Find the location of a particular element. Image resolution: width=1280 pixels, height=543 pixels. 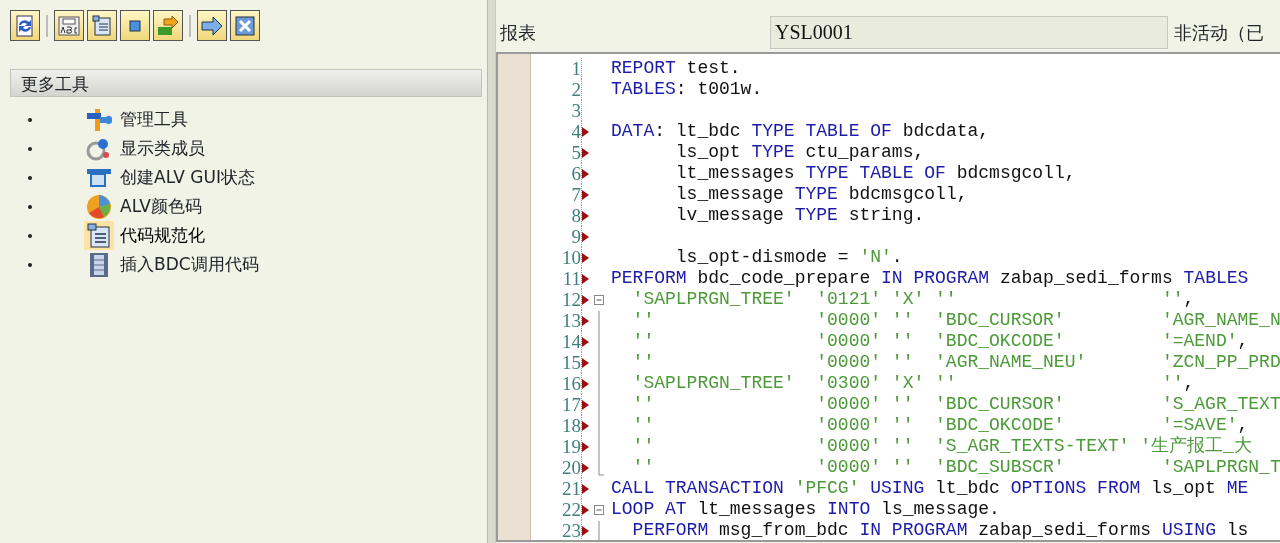

code-line: lt_messages TYPE TABLE OF bdcmsgcoll, is located at coordinates (875, 173).